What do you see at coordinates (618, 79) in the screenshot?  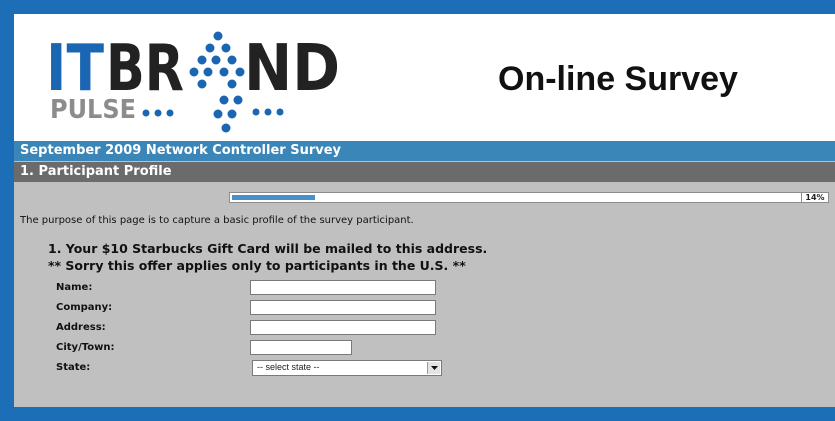 I see `page-title: On-line Survey` at bounding box center [618, 79].